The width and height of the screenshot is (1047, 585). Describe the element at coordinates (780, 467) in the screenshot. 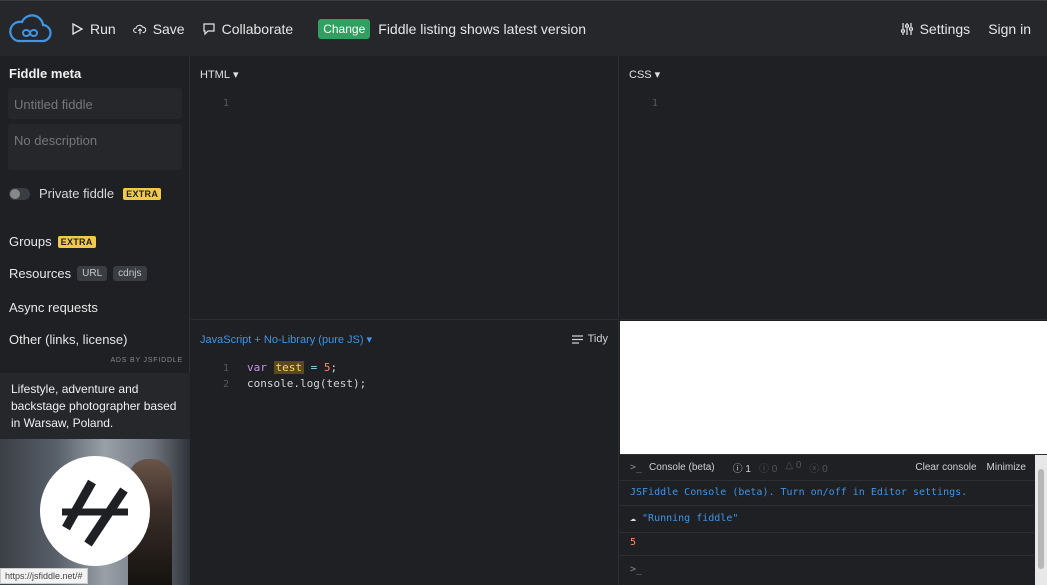

I see `console-counts: ⓘ 1 ⓘ 0 △ 0 ⓧ 0` at that location.